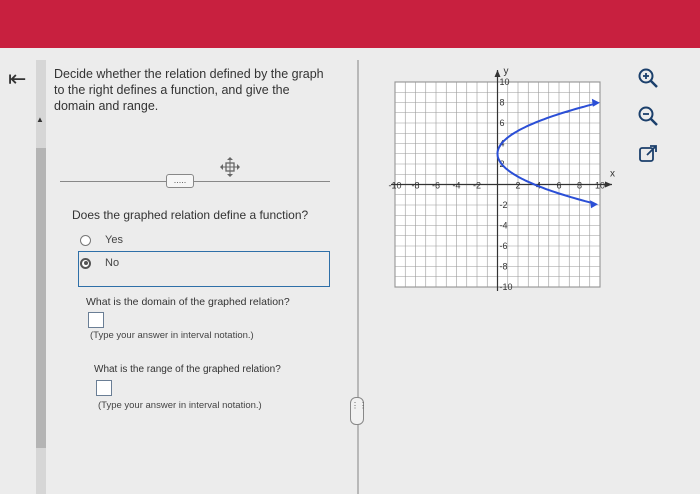 The image size is (700, 494). I want to click on left-scrollbar, so click(41, 277).